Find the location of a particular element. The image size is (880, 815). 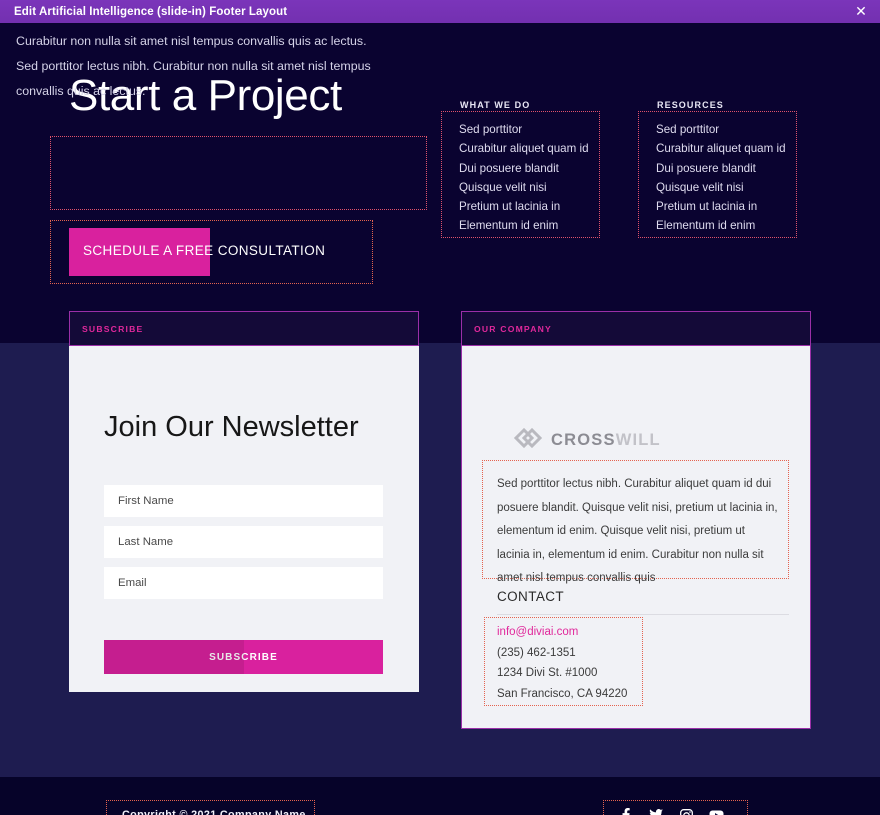

copyright-text: Copyright © 2021 Company Name is located at coordinates (214, 812).